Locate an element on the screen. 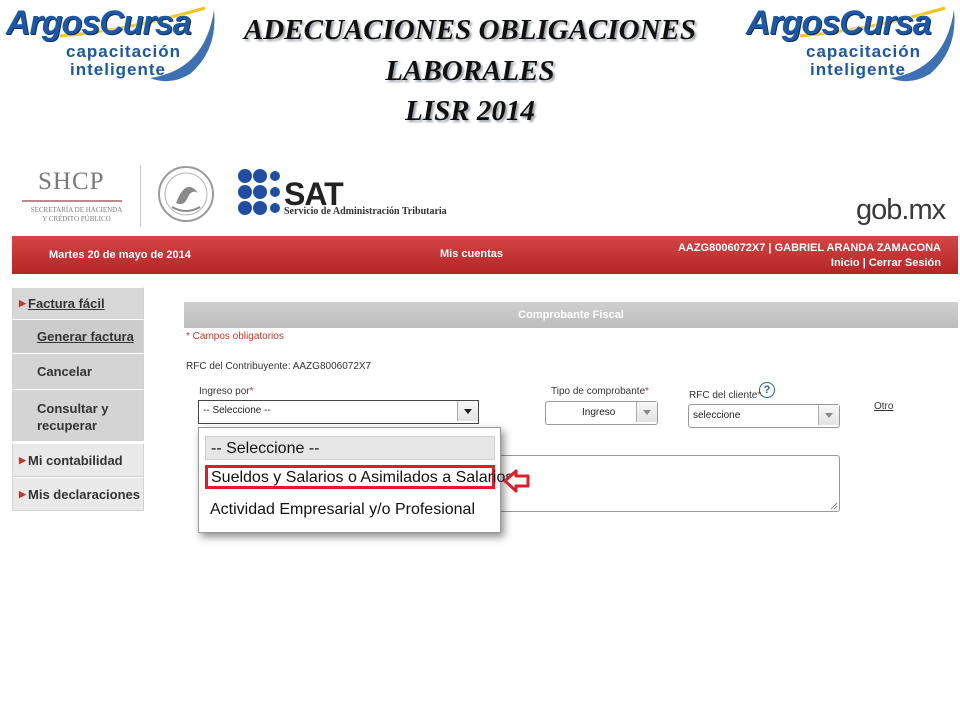 The height and width of the screenshot is (720, 960). navbar-section-title: Mis cuentas is located at coordinates (471, 254).